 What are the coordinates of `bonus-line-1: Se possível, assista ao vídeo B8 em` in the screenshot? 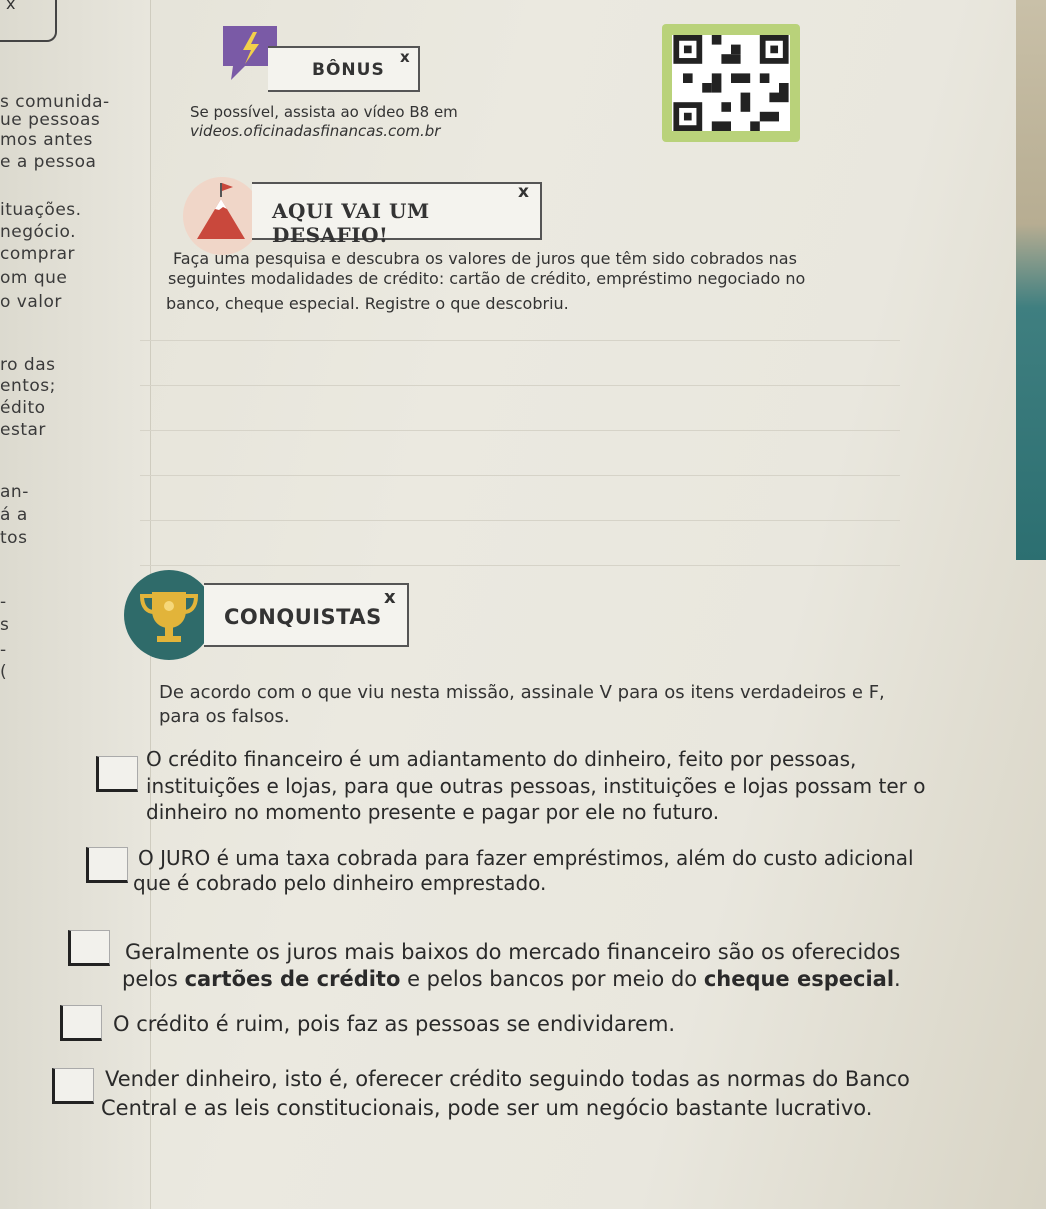 It's located at (324, 112).